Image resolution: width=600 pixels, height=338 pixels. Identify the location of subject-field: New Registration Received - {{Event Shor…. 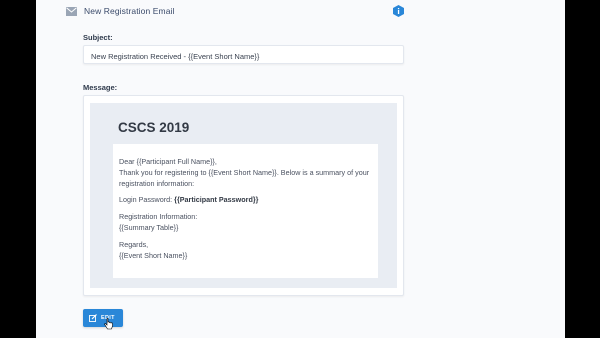
(243, 54).